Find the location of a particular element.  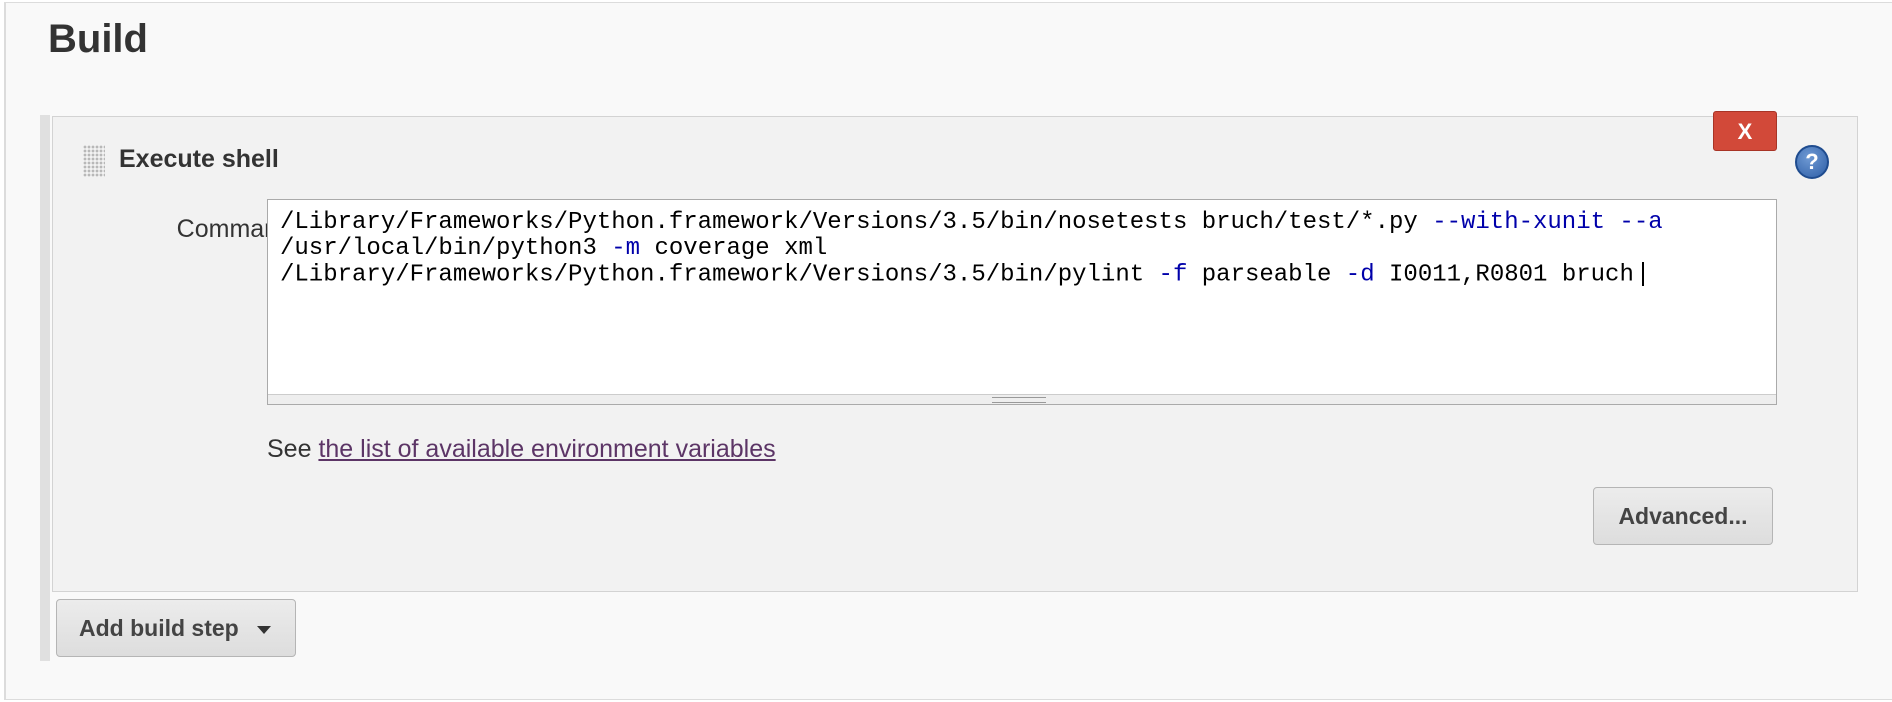

command-flag: -m is located at coordinates (626, 248).